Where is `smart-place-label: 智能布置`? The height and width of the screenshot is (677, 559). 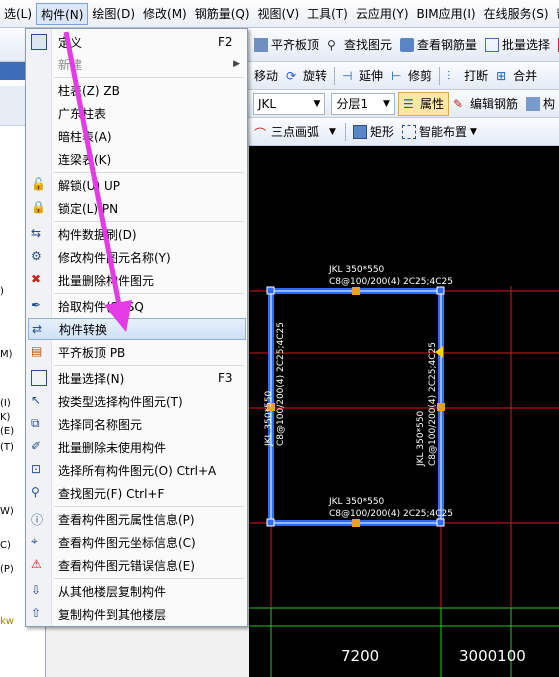 smart-place-label: 智能布置 is located at coordinates (442, 132).